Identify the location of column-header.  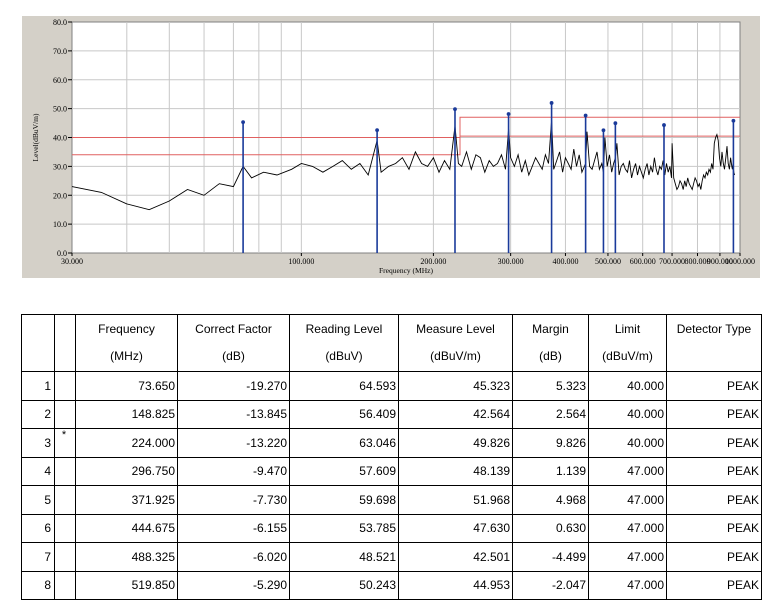
(65, 343).